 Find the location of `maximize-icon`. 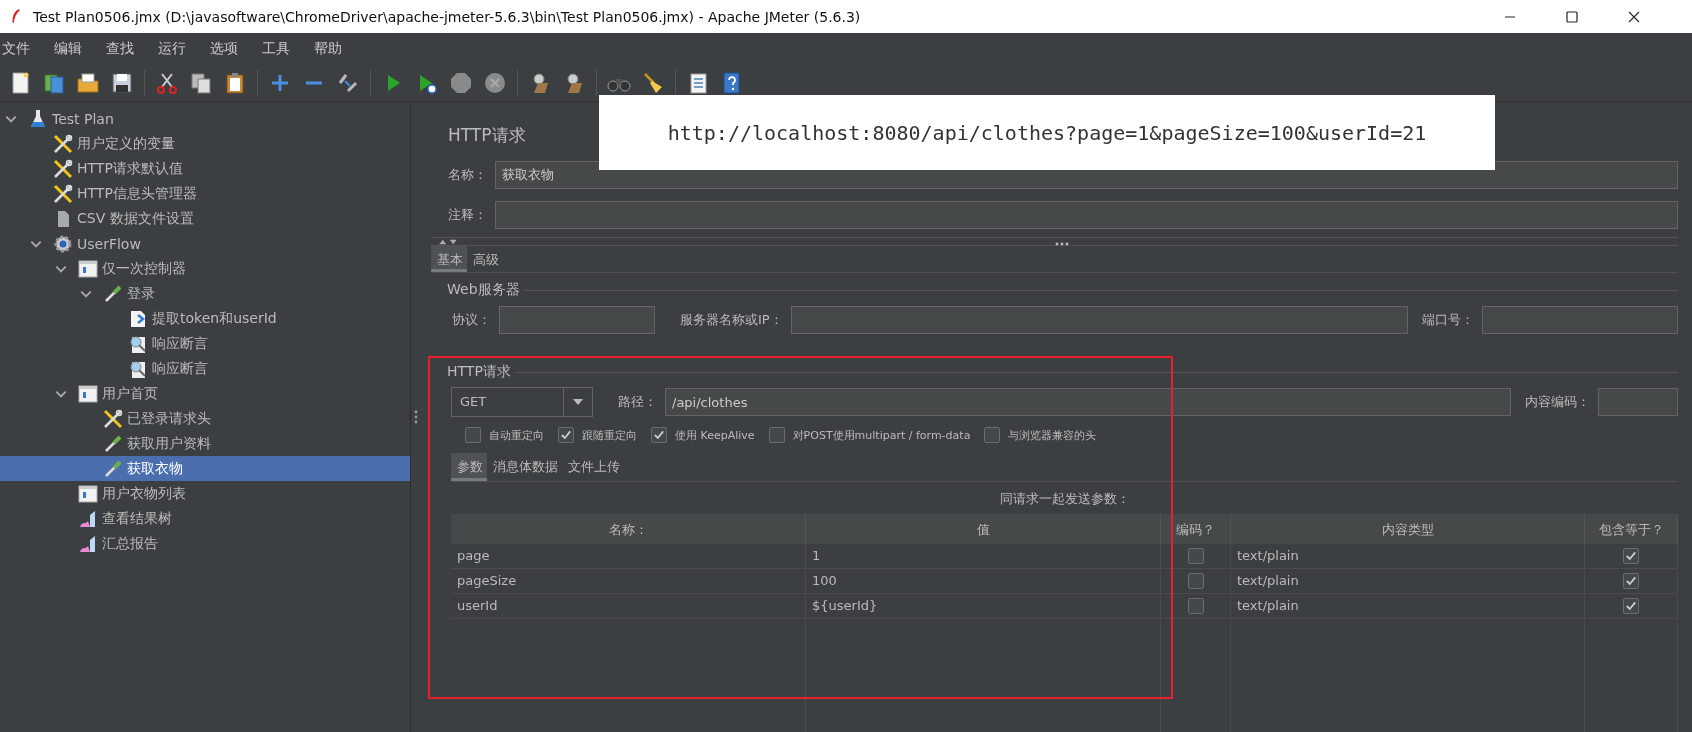

maximize-icon is located at coordinates (1572, 16).